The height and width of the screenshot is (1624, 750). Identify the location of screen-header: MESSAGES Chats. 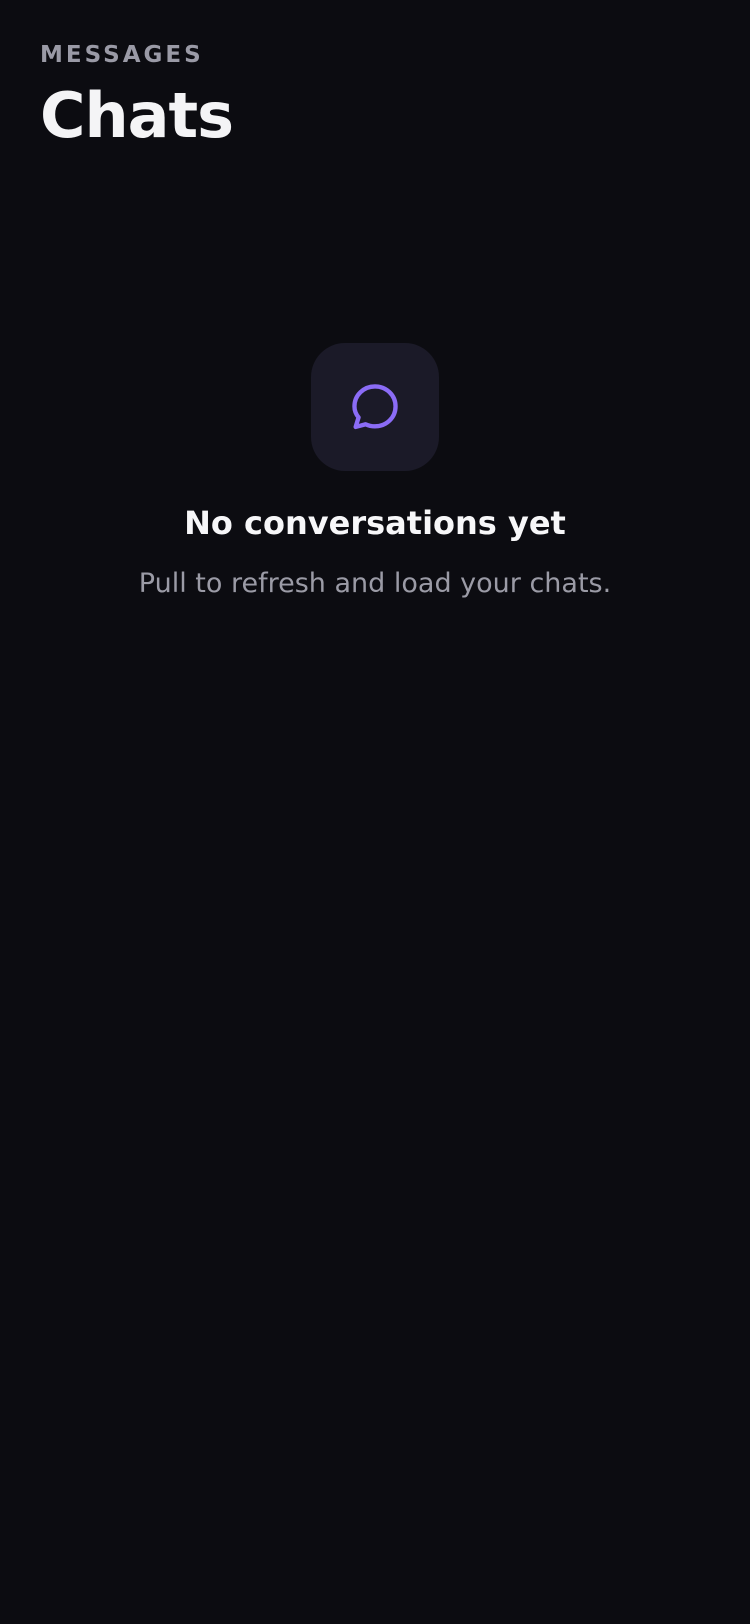
(137, 97).